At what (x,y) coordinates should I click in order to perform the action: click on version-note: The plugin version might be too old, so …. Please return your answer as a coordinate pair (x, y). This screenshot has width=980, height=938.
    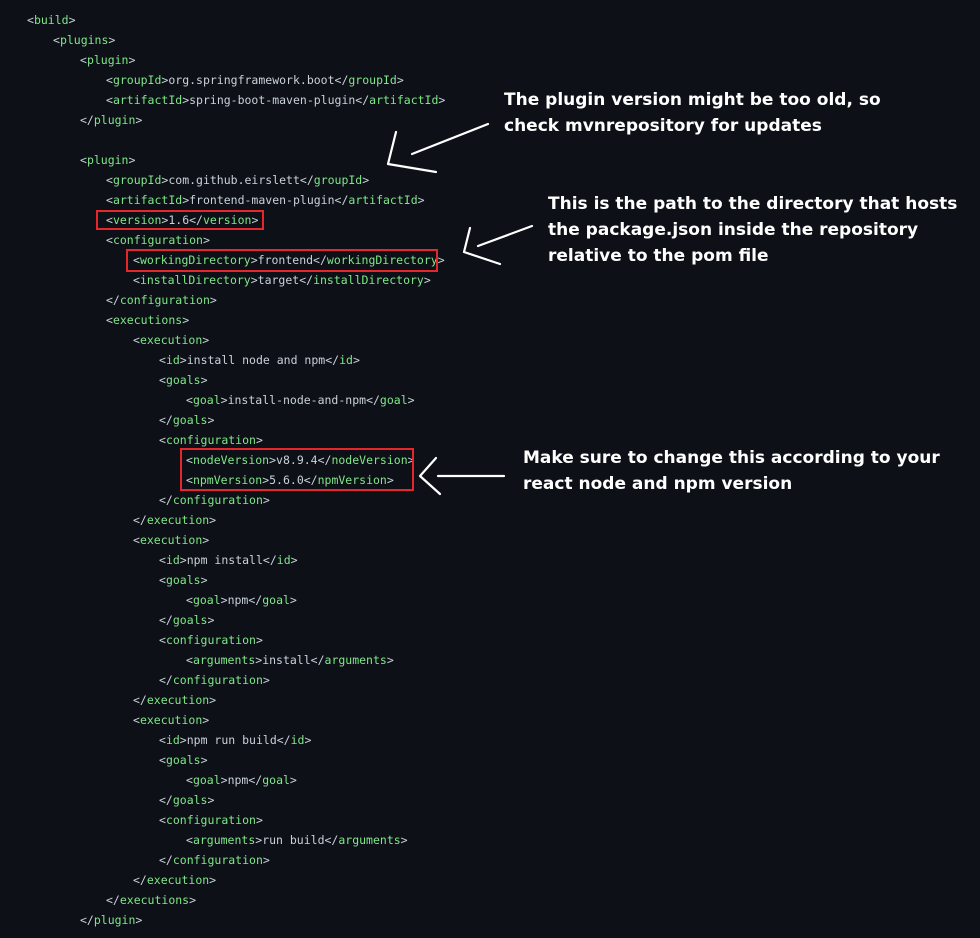
    Looking at the image, I should click on (692, 113).